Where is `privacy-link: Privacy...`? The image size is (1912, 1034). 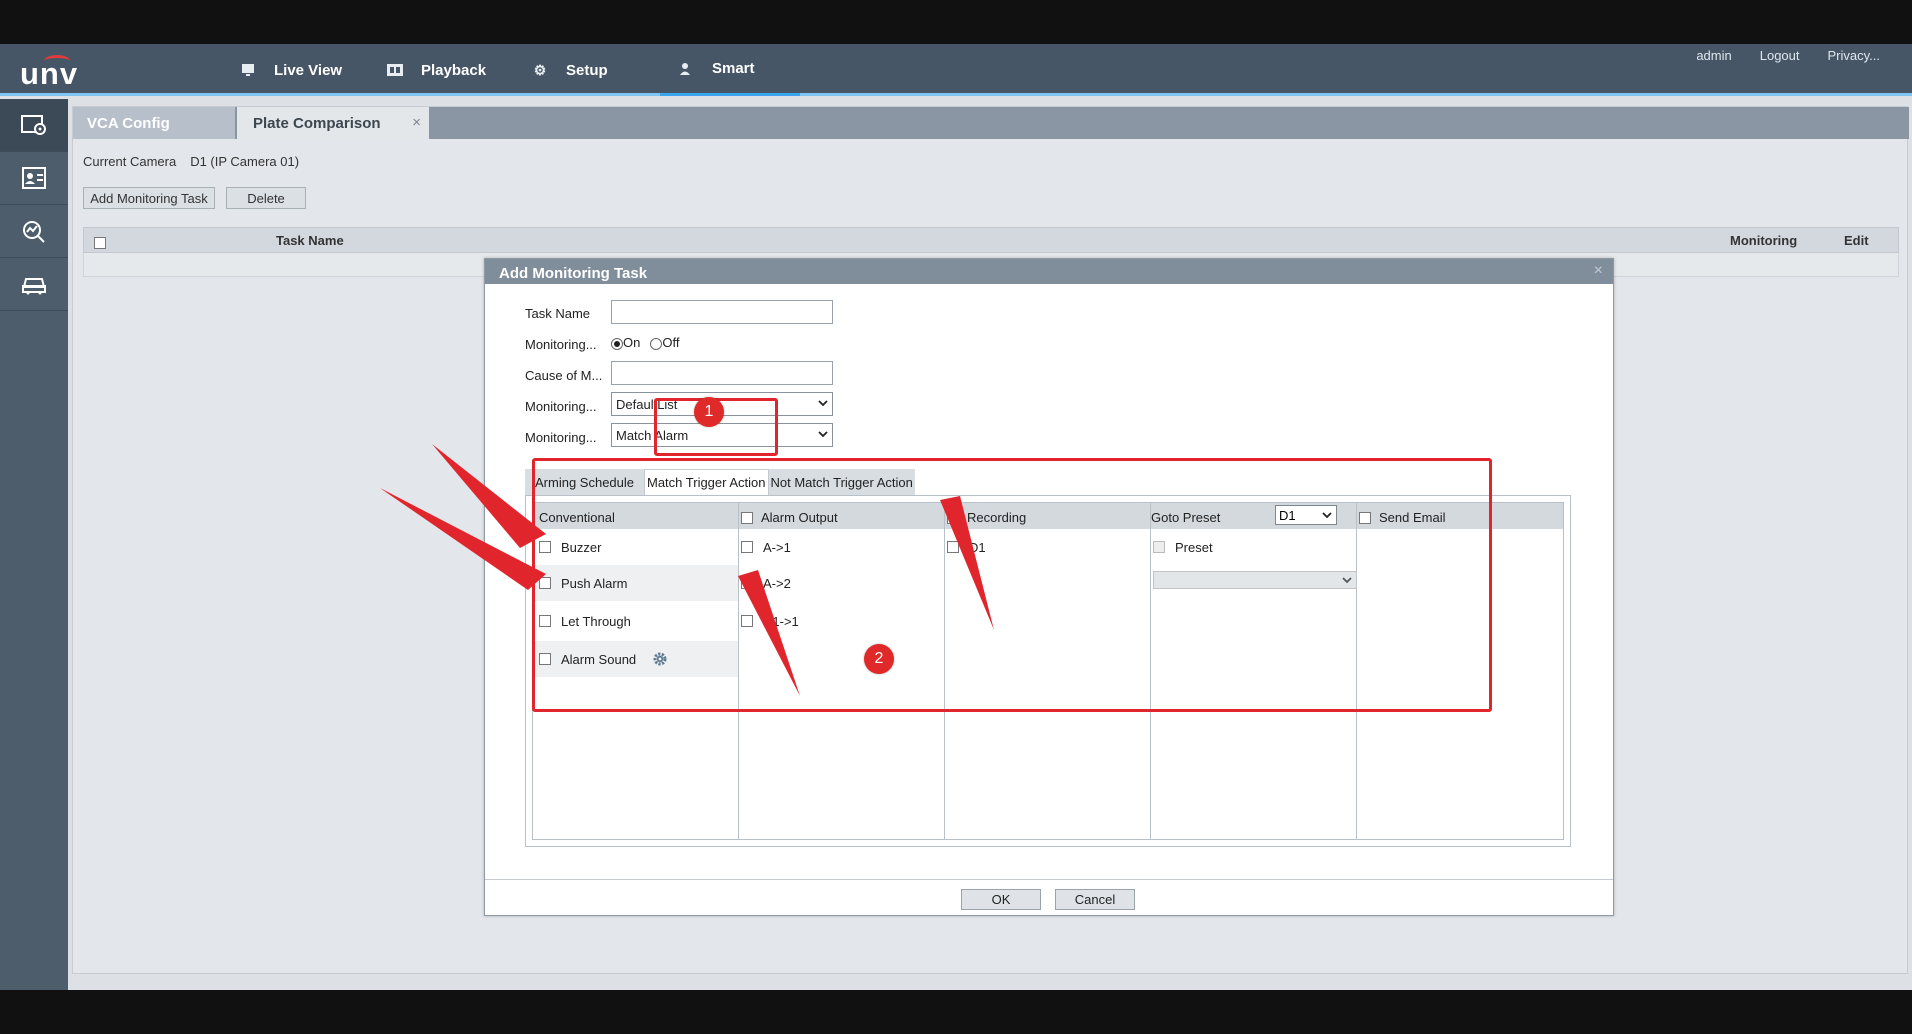 privacy-link: Privacy... is located at coordinates (1854, 55).